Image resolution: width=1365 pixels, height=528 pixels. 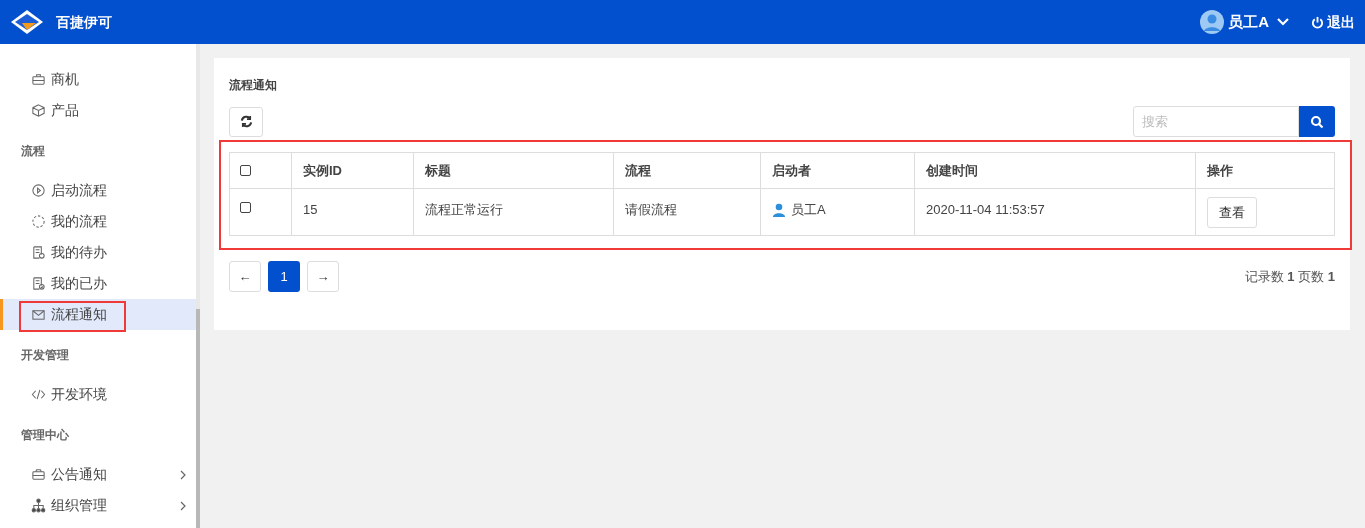 I want to click on sidebar-section-title: 流程, so click(x=33, y=151).